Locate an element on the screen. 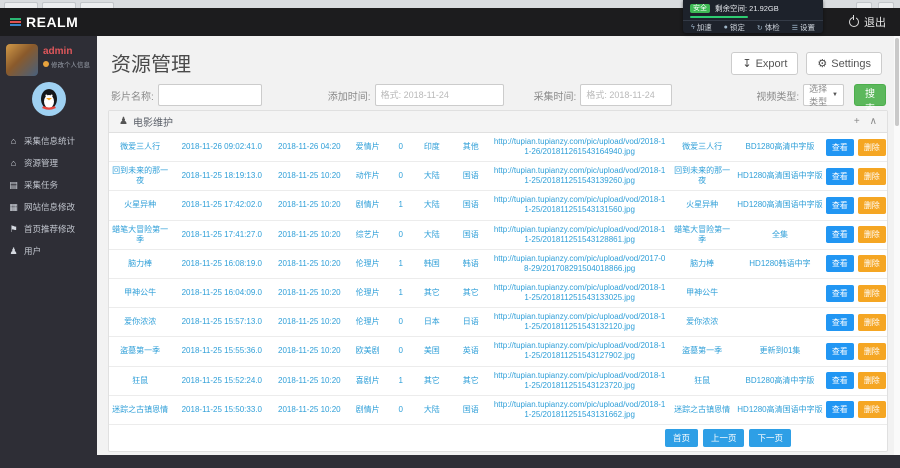 The height and width of the screenshot is (468, 900). language-cell: 英语 is located at coordinates (470, 351).